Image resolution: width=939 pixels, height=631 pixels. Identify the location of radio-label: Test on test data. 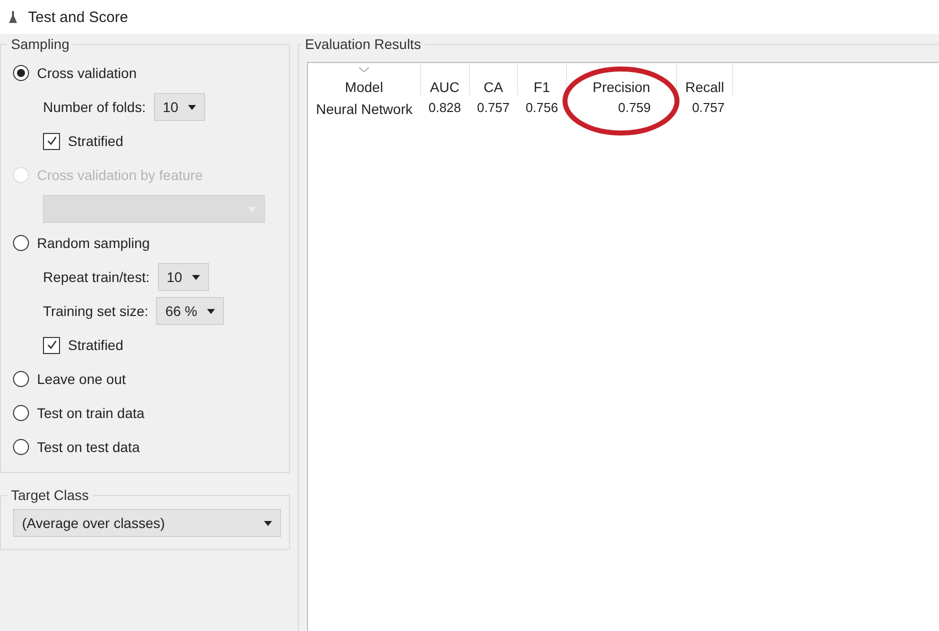
(88, 447).